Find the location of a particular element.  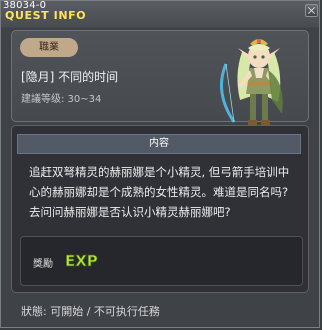

reward-label: 獎勵 is located at coordinates (43, 264).